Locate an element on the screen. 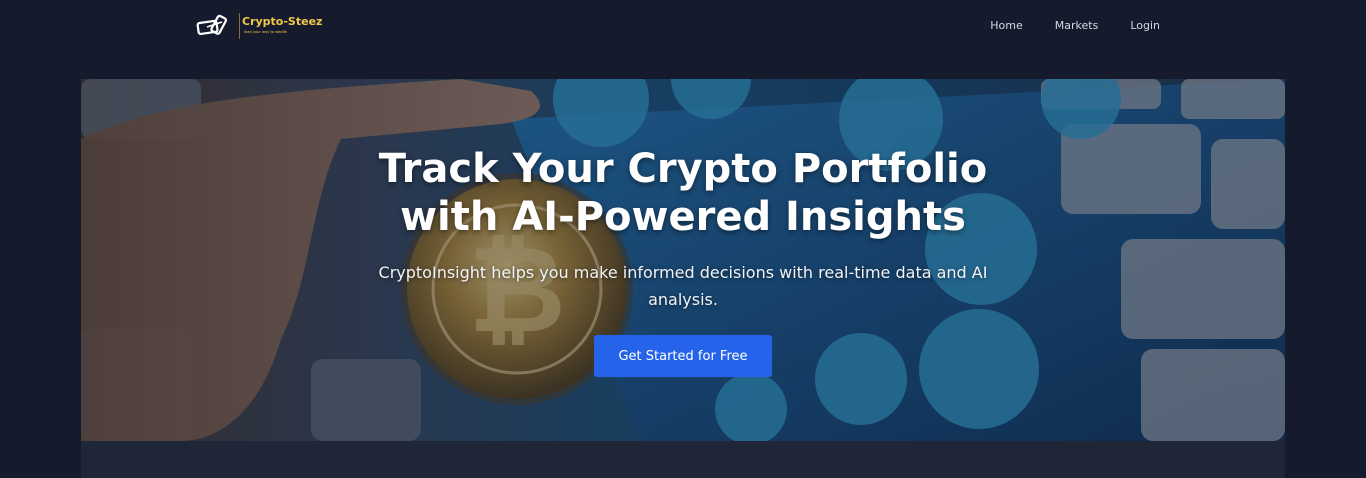 Image resolution: width=1366 pixels, height=478 pixels. hero-title-line-1: Track Your Crypto Portfolio is located at coordinates (683, 169).